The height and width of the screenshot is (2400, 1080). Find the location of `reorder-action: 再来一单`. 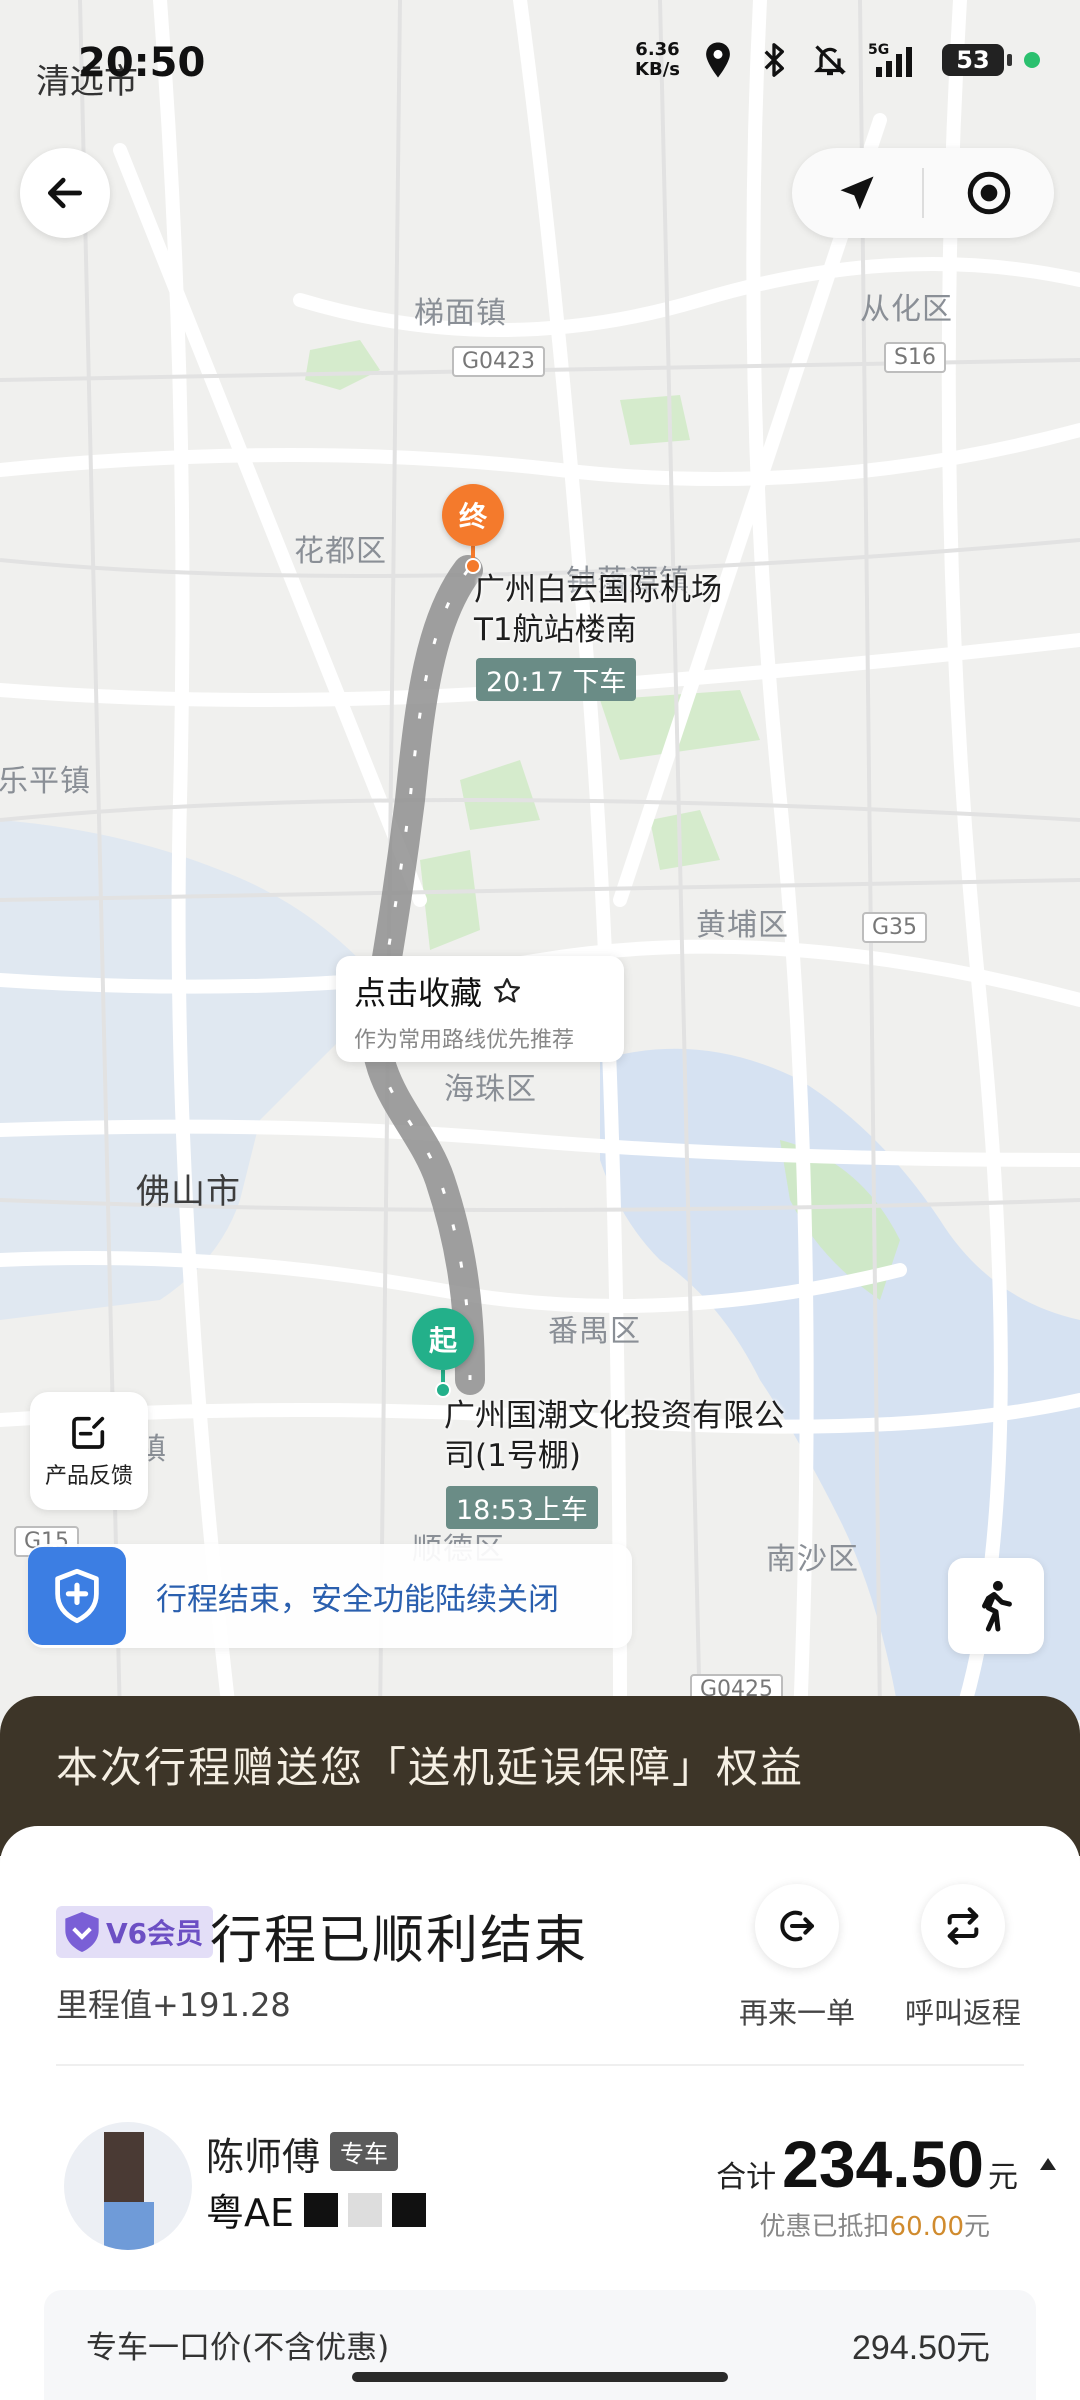

reorder-action: 再来一单 is located at coordinates (797, 1958).